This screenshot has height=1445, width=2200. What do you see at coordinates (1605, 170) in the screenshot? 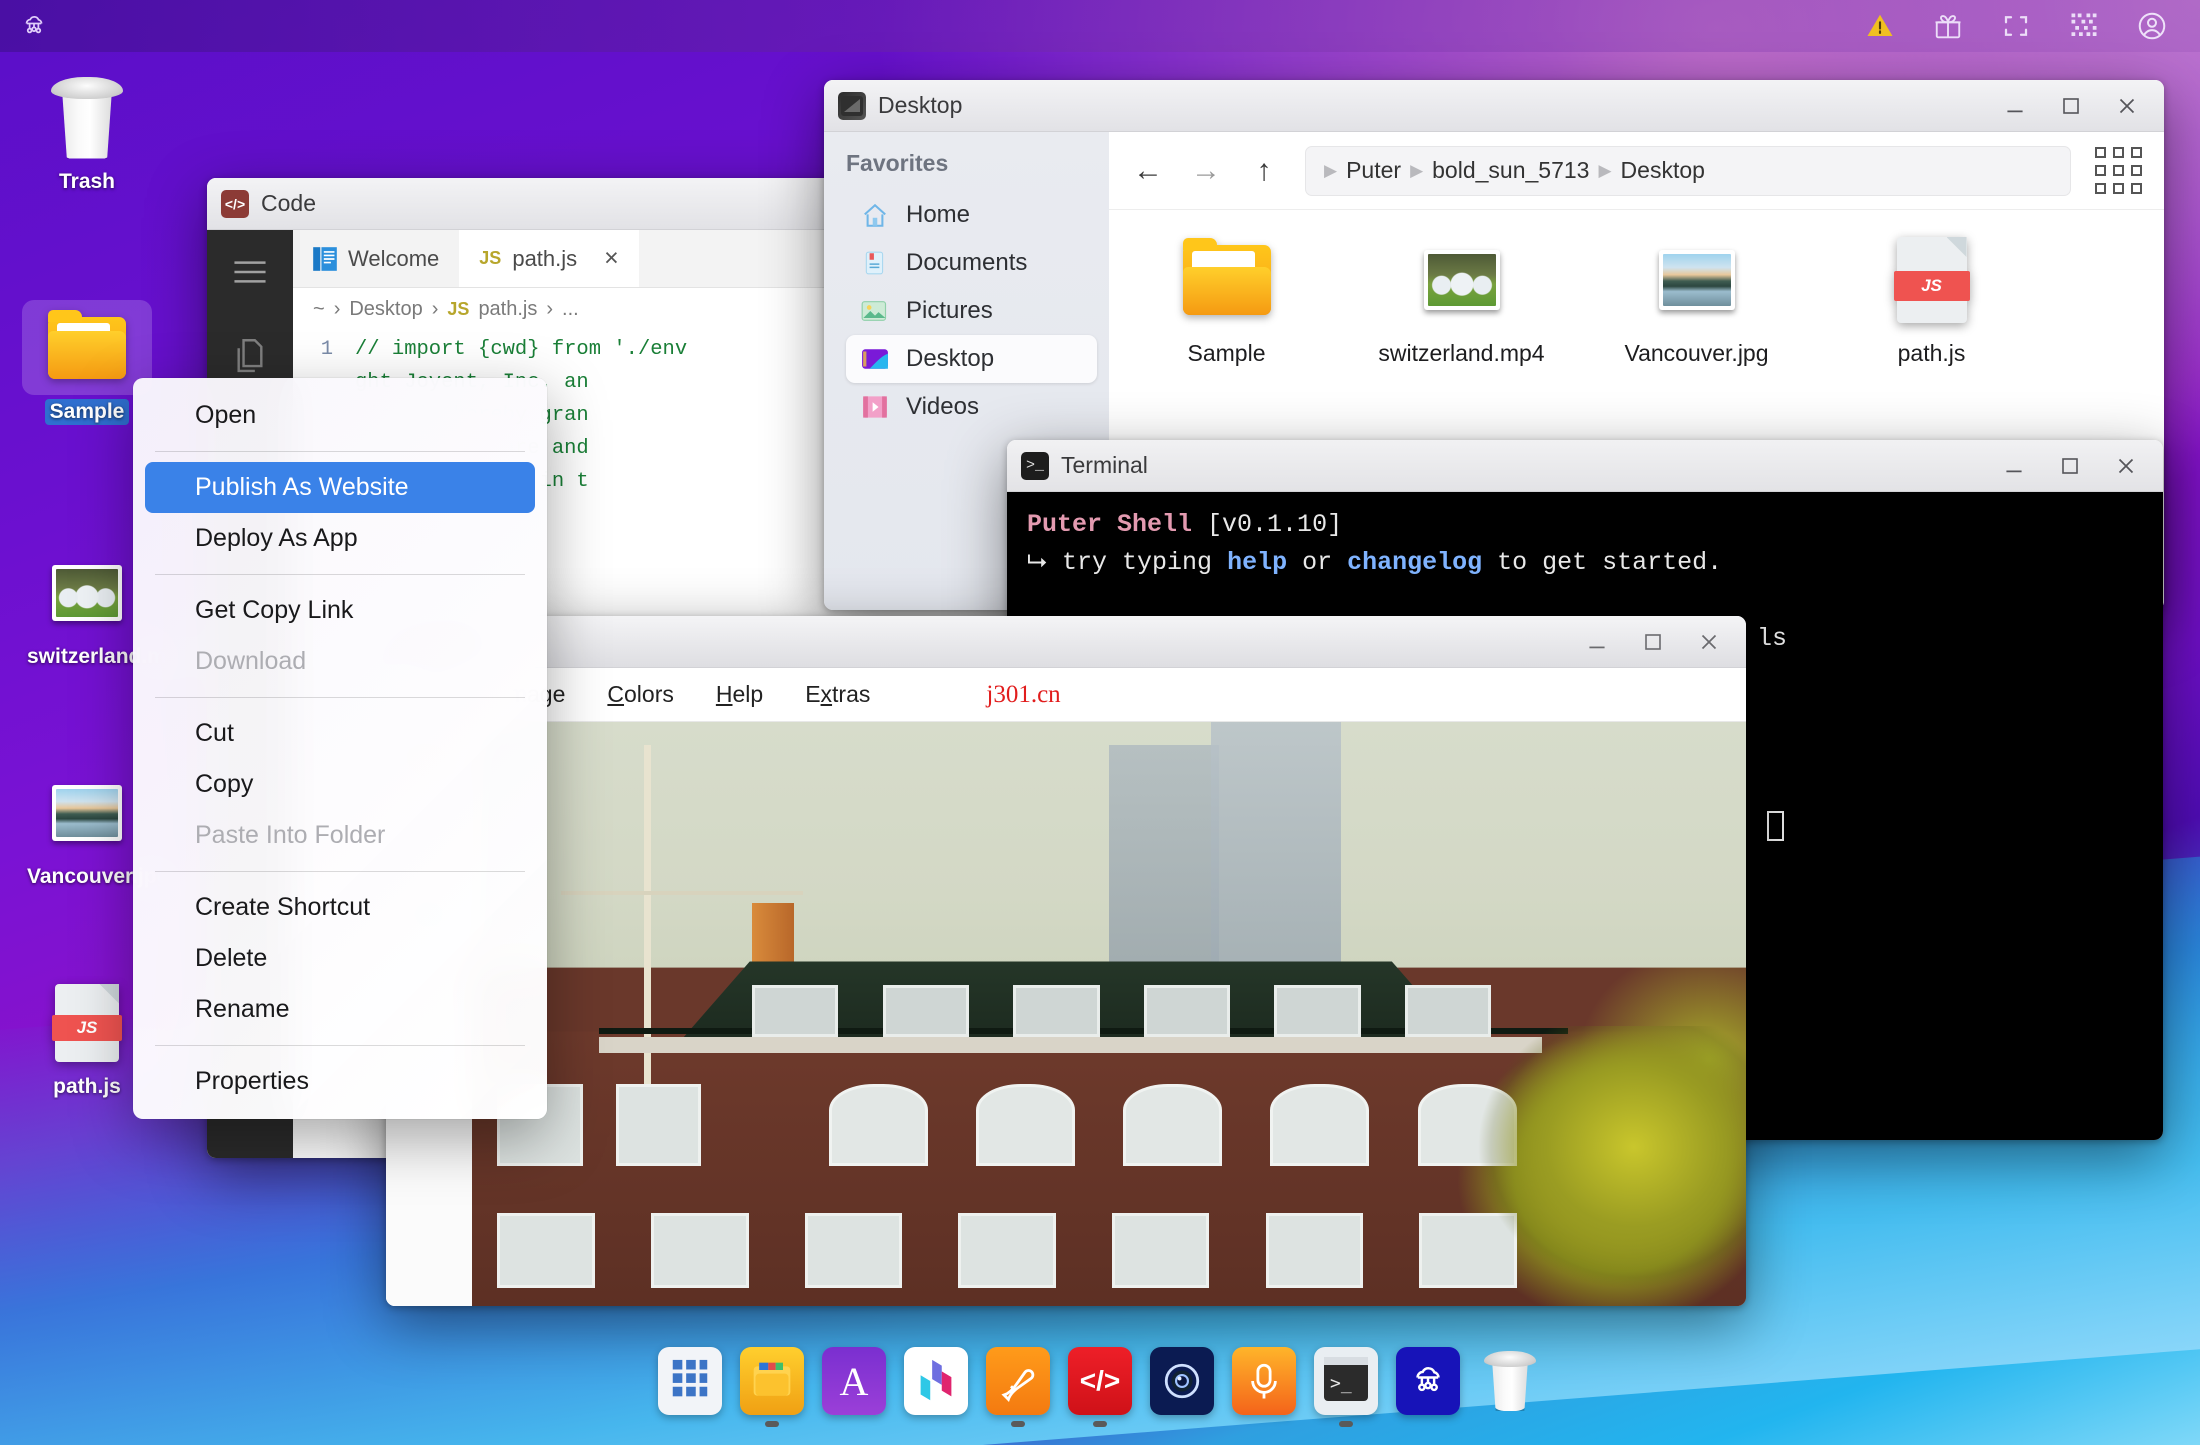
I see `chevron-right-icon: ▶` at bounding box center [1605, 170].